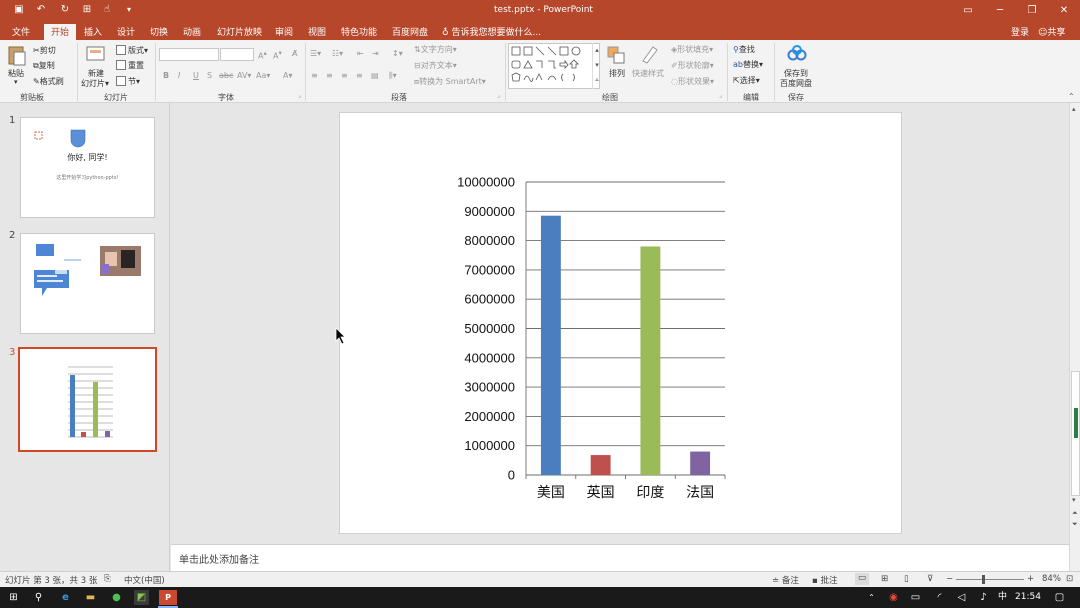 This screenshot has width=1080, height=608. I want to click on next-slide-icon: ⏷, so click(1075, 524).